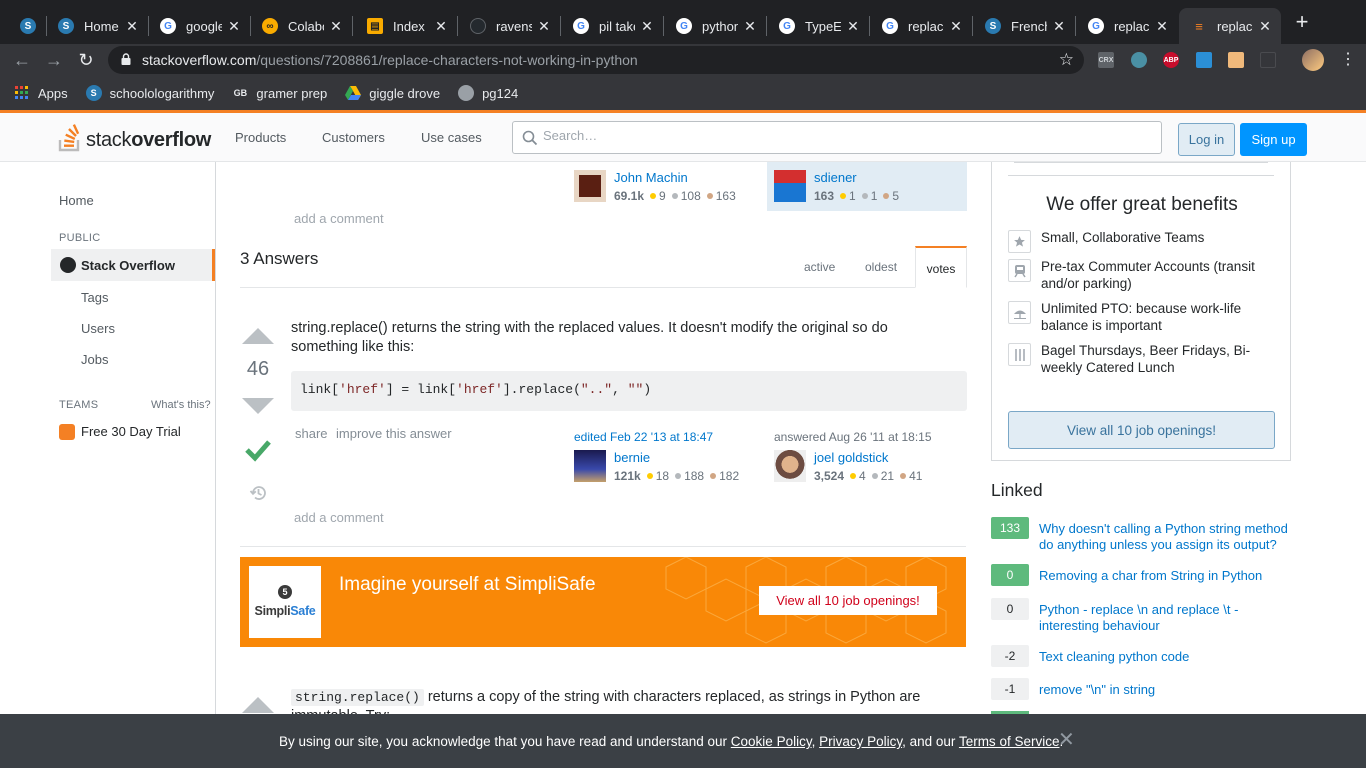 Image resolution: width=1366 pixels, height=768 pixels. What do you see at coordinates (54, 60) in the screenshot?
I see `forward-arrow-icon: →` at bounding box center [54, 60].